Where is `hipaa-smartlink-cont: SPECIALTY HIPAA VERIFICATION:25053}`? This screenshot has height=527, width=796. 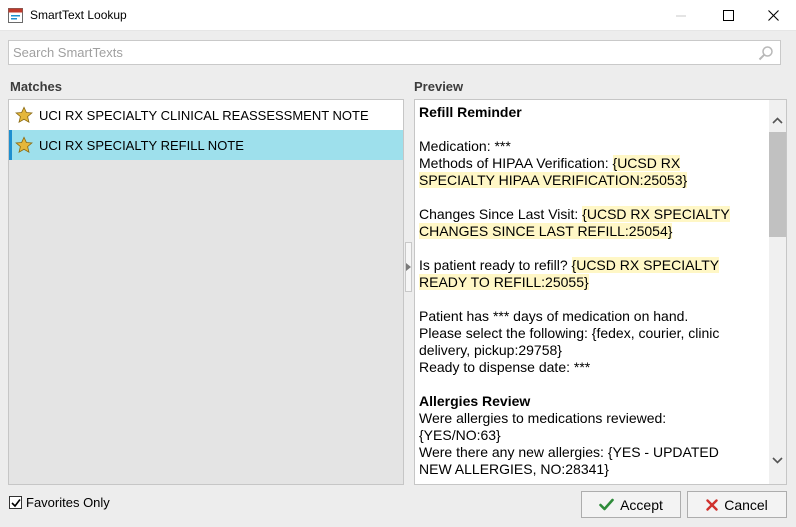 hipaa-smartlink-cont: SPECIALTY HIPAA VERIFICATION:25053} is located at coordinates (553, 180).